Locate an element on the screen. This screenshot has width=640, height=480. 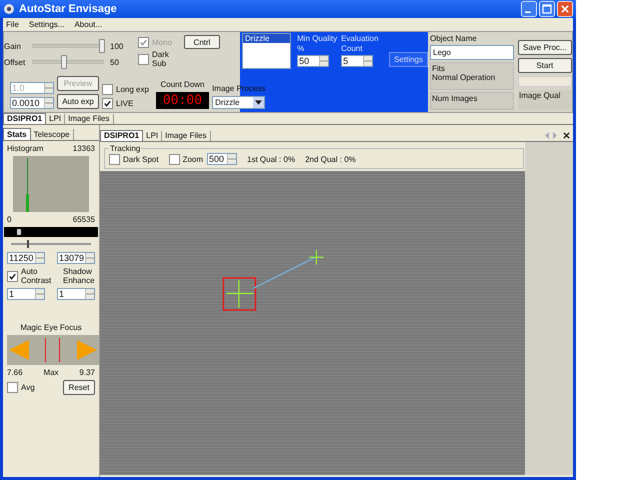
slider-value: 50 is located at coordinates (115, 62).